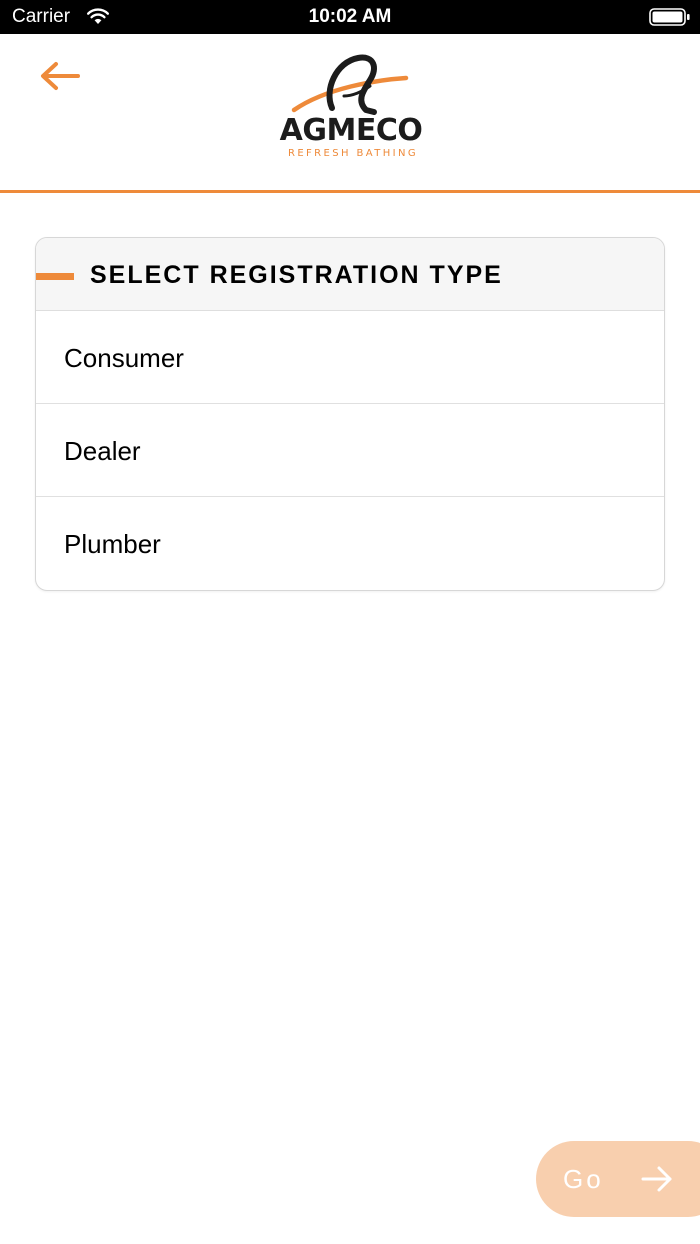 This screenshot has width=700, height=1244. I want to click on go-button: Go, so click(618, 1179).